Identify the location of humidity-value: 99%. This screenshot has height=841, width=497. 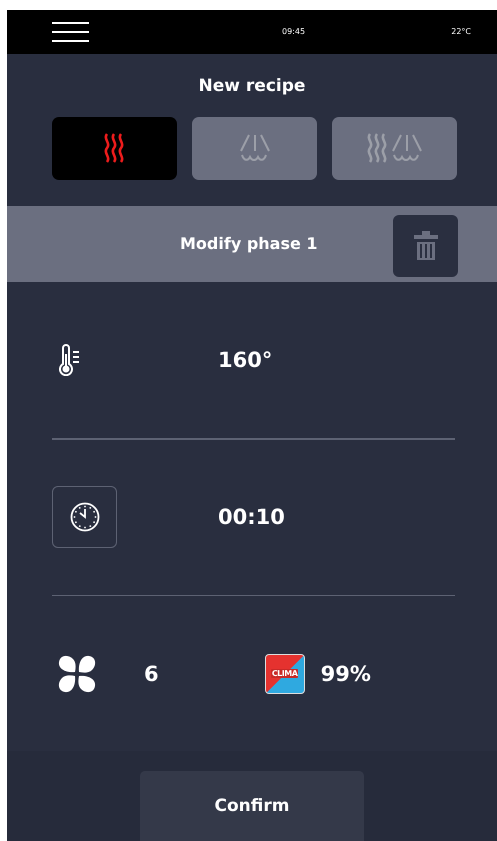
(345, 674).